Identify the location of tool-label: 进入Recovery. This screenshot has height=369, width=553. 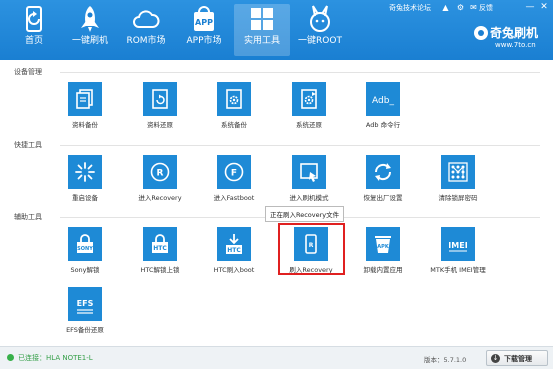
(160, 198).